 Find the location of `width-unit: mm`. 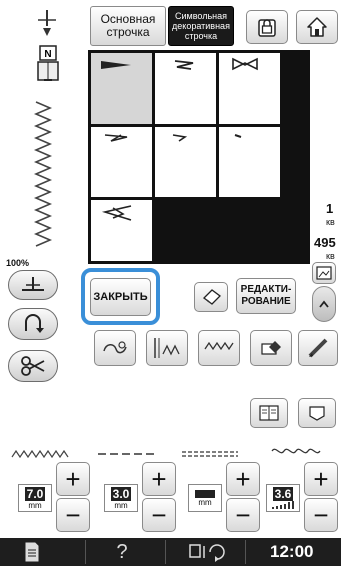

width-unit: mm is located at coordinates (35, 505).